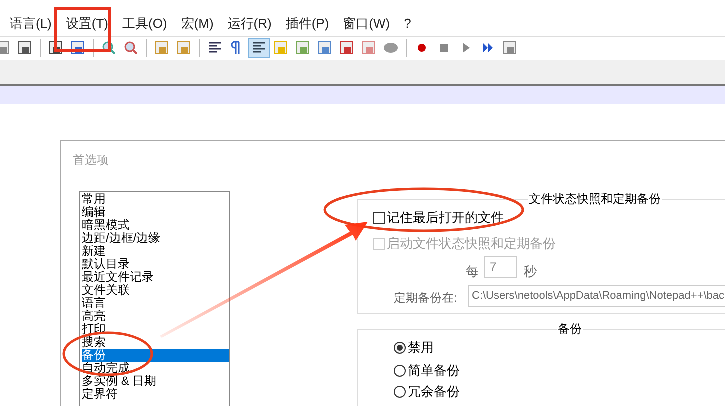 This screenshot has height=406, width=725. Describe the element at coordinates (595, 199) in the screenshot. I see `group-title: 文件状态快照和定期备份` at that location.